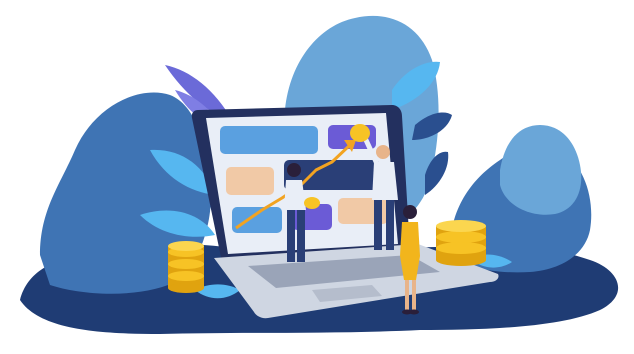  Describe the element at coordinates (541, 170) in the screenshot. I see `blob-light-right` at that location.